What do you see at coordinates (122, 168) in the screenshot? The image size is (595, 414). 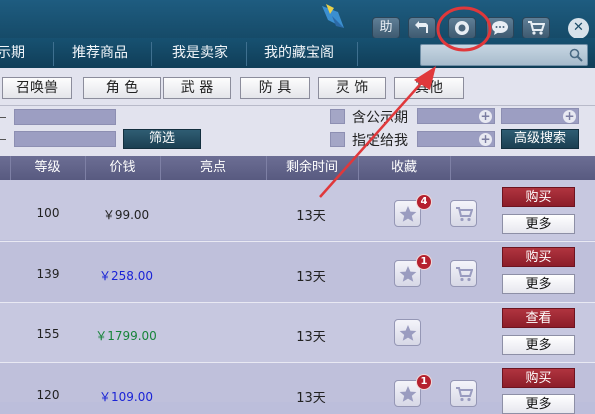 I see `column-price: 价钱` at bounding box center [122, 168].